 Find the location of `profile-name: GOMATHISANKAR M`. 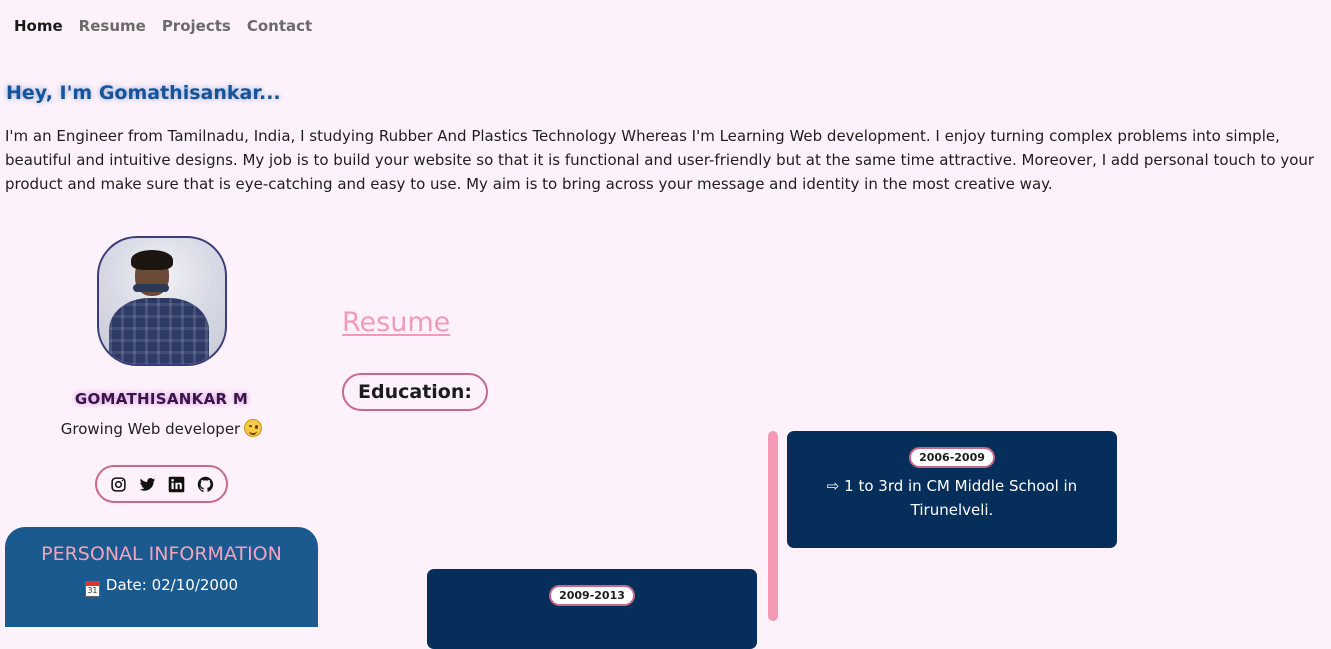

profile-name: GOMATHISANKAR M is located at coordinates (161, 399).